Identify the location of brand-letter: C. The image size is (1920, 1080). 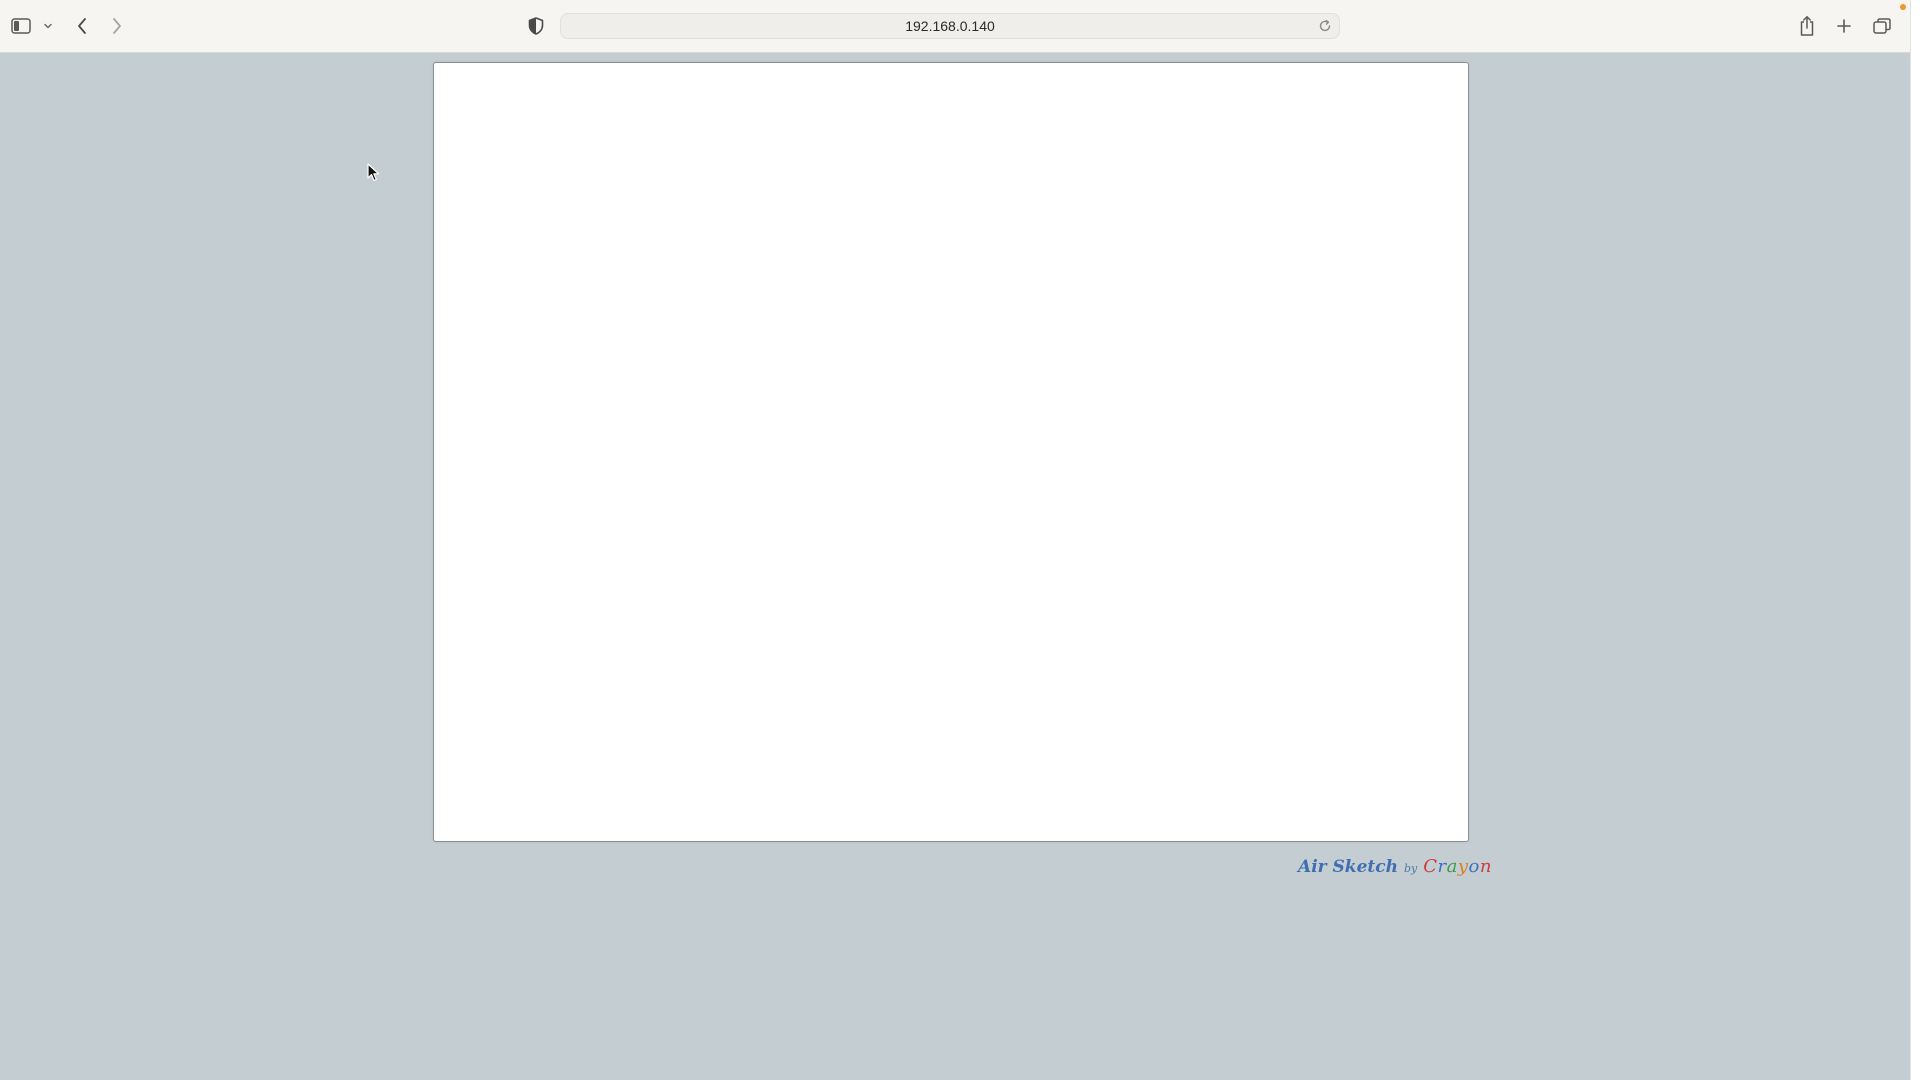
(1430, 866).